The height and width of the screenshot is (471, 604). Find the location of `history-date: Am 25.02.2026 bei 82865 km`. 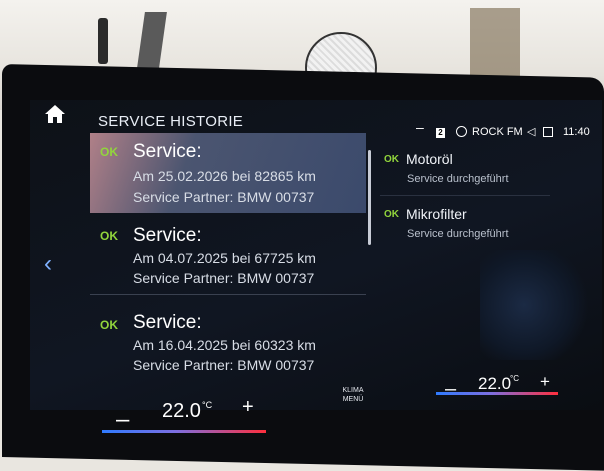

history-date: Am 25.02.2026 bei 82865 km is located at coordinates (224, 176).